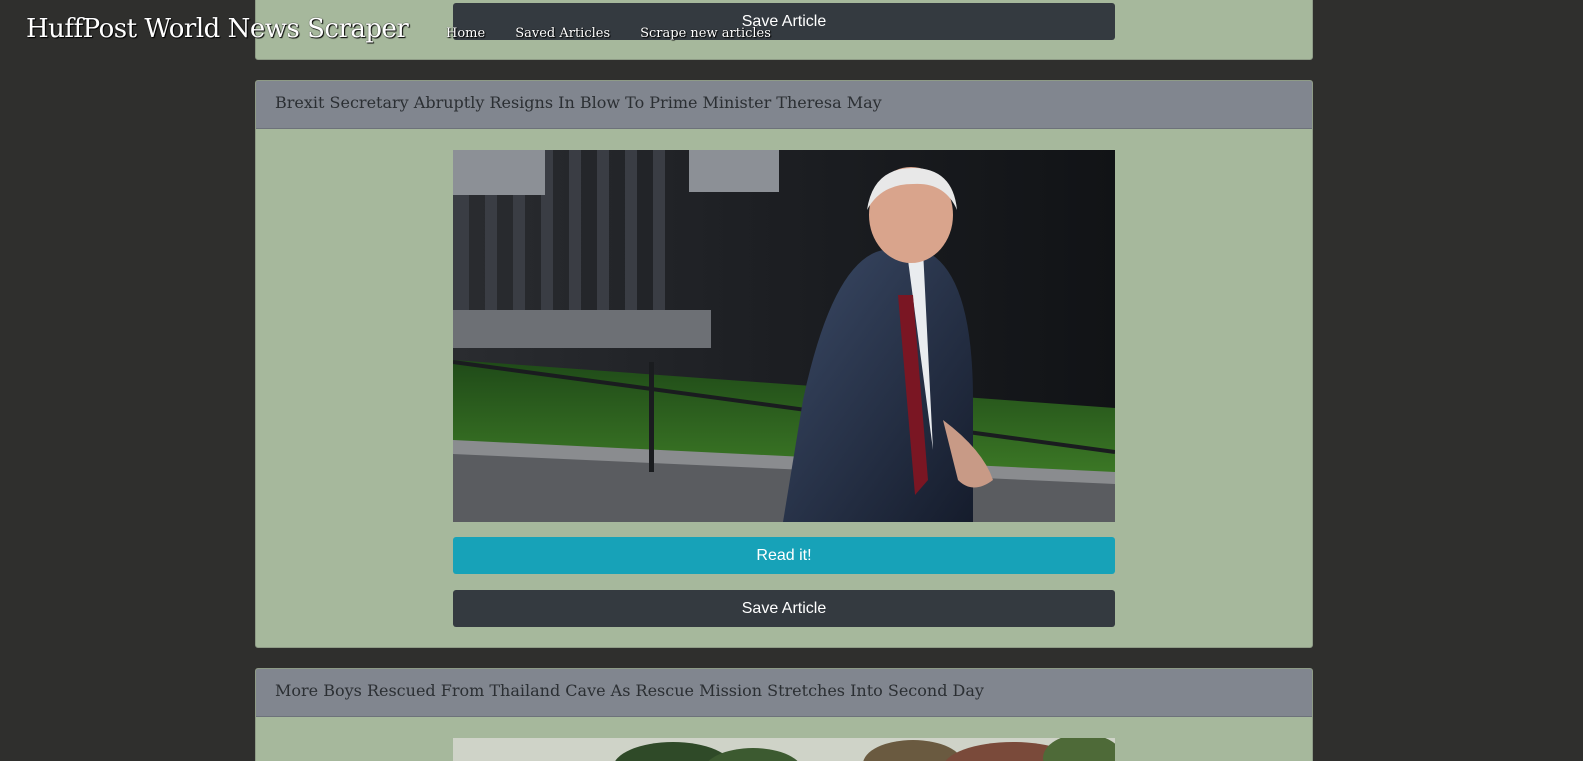 This screenshot has height=761, width=1583. Describe the element at coordinates (705, 33) in the screenshot. I see `nav-scrape-link: Scrape new articles` at that location.